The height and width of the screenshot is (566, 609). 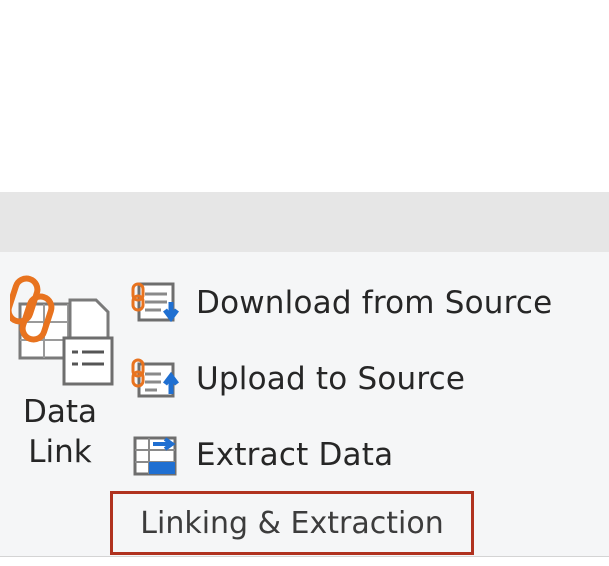 I want to click on data-link-button: Data Link, so click(x=60, y=378).